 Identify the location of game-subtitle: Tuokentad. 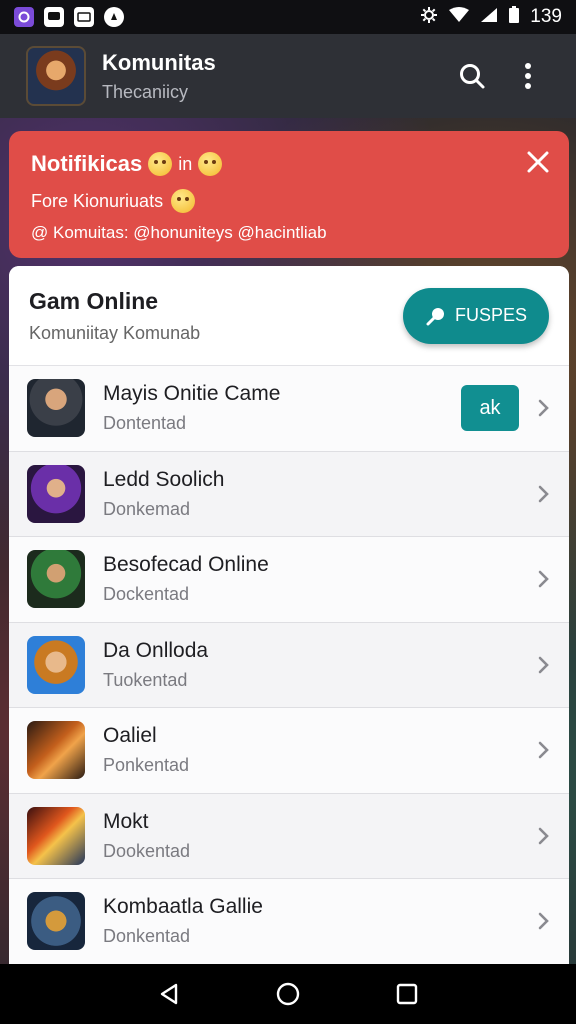
(145, 679).